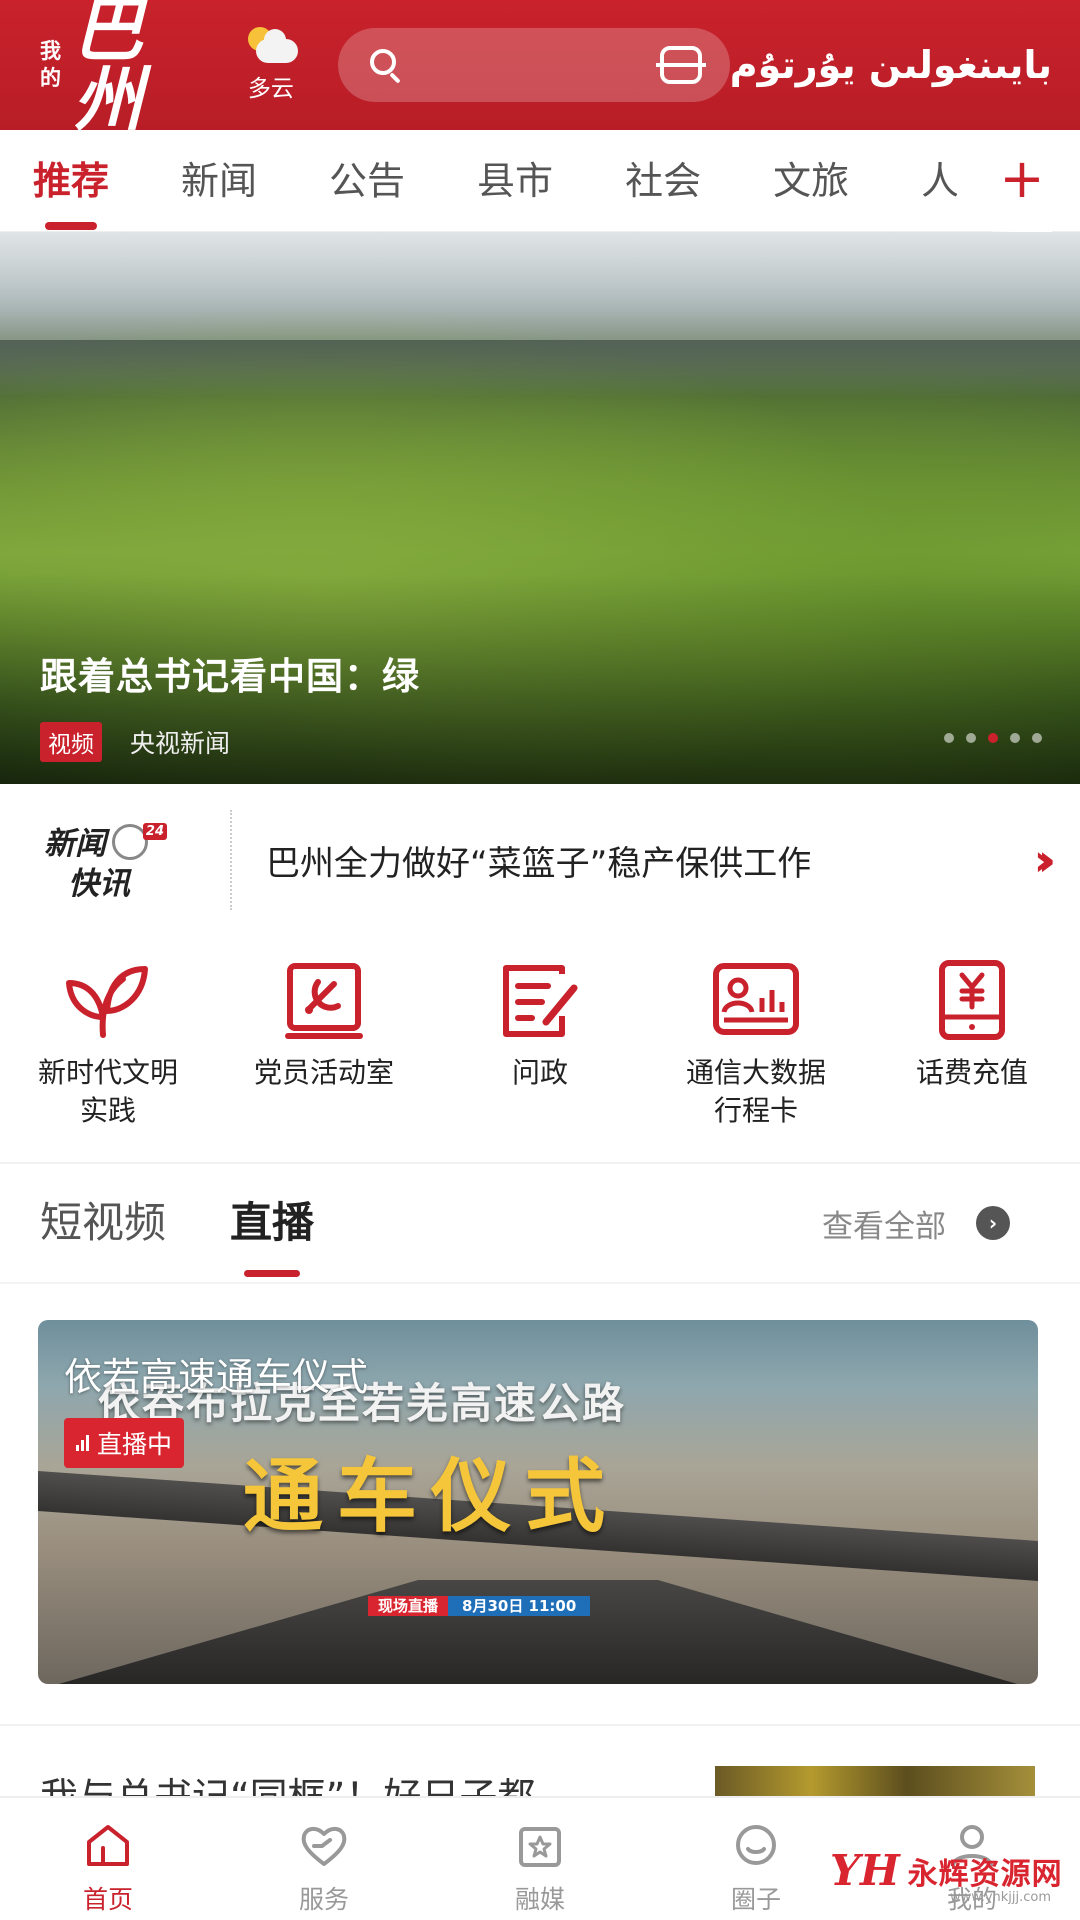  I want to click on service-label: 党员活动室, so click(323, 1072).